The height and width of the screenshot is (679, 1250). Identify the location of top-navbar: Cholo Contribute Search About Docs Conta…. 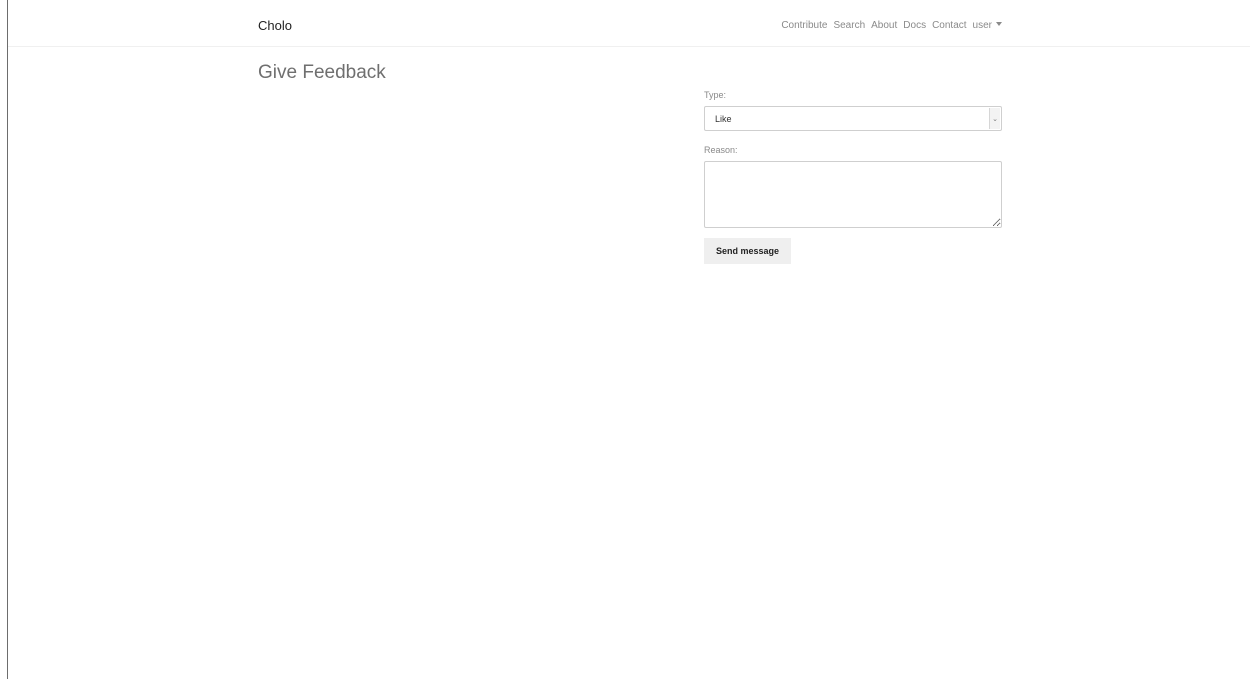
(629, 23).